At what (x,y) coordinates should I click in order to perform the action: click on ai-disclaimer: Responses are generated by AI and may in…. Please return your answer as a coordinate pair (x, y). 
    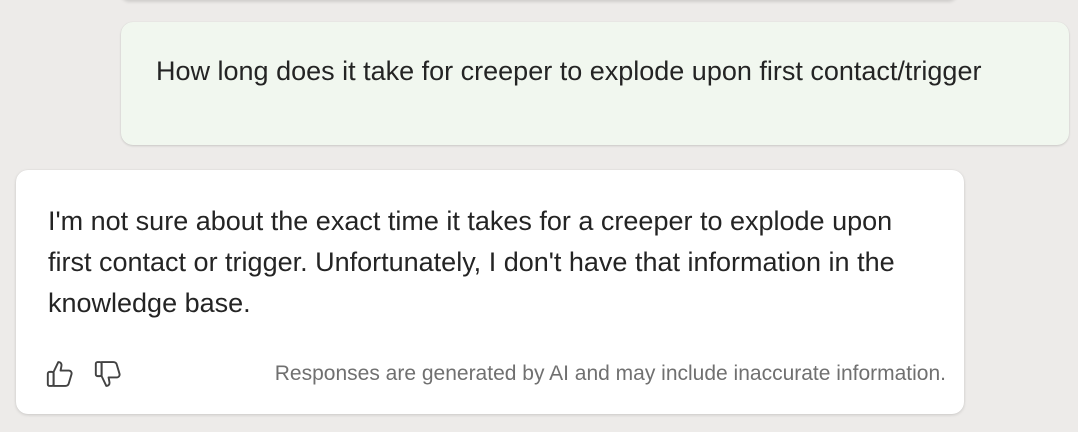
    Looking at the image, I should click on (610, 373).